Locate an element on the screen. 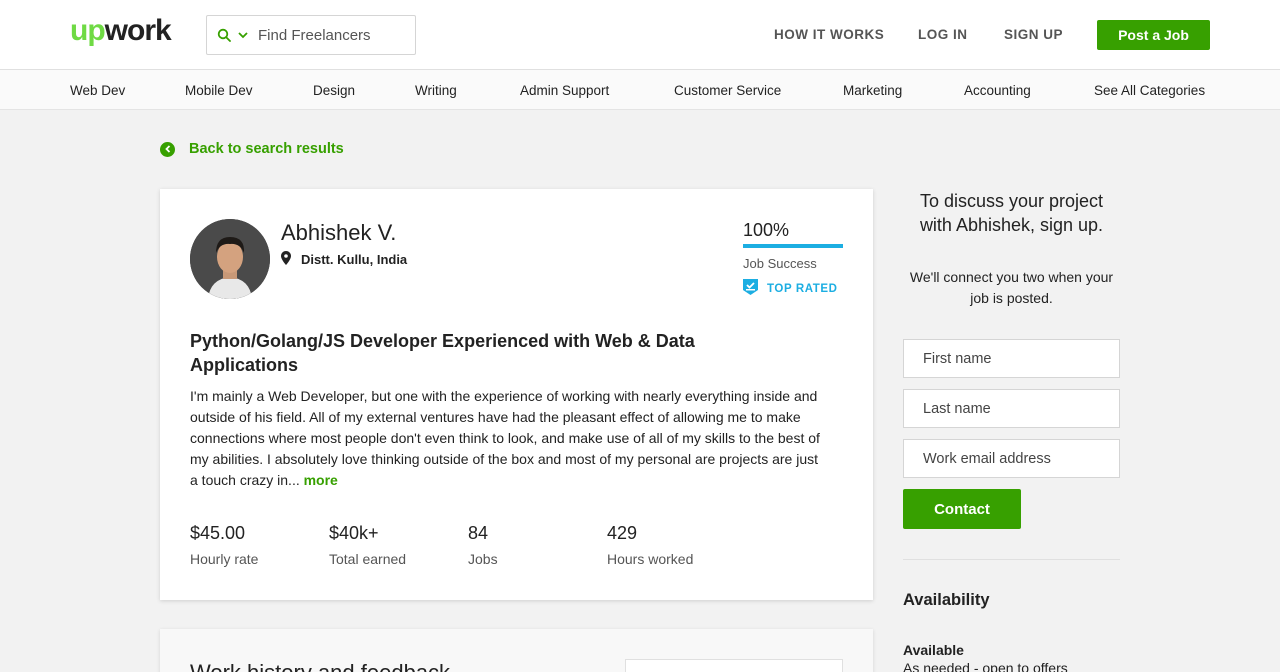 The image size is (1280, 672). stat-value: $45.00 is located at coordinates (218, 533).